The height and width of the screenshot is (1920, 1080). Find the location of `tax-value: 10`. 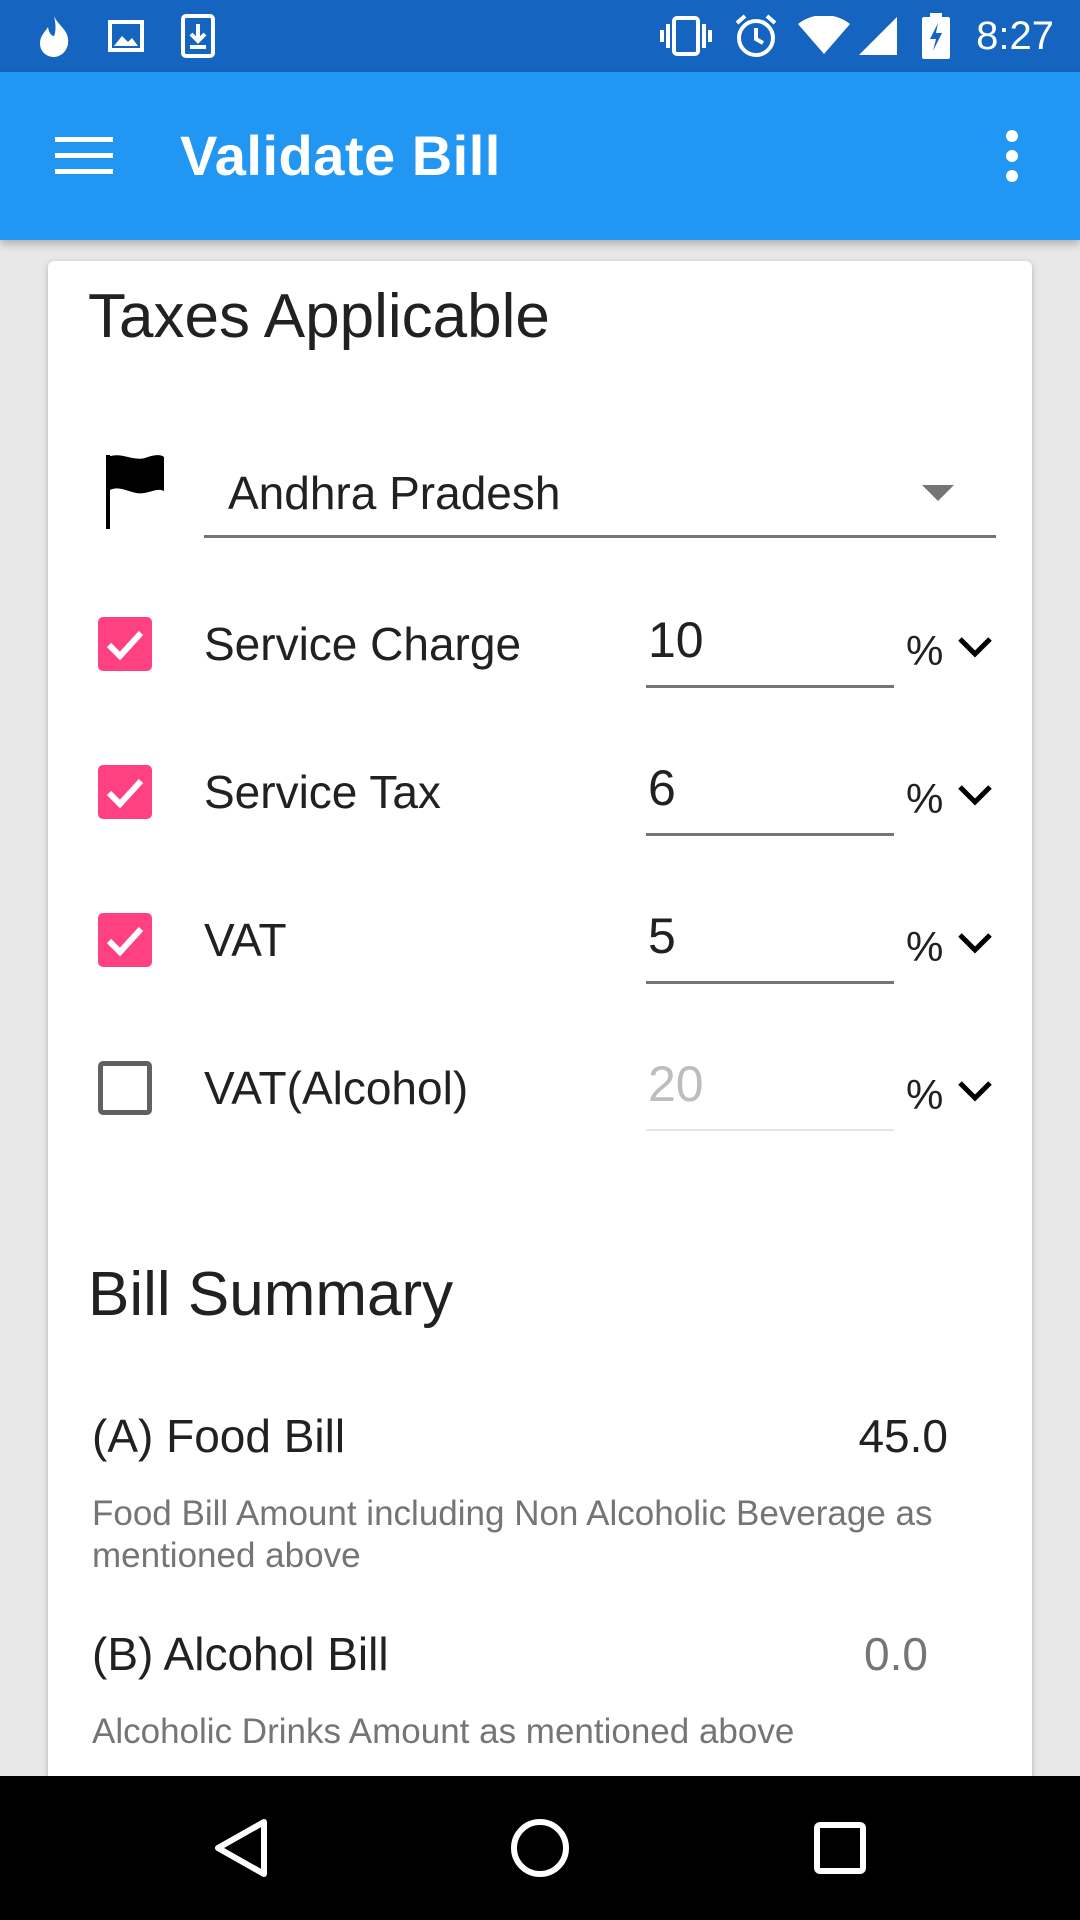

tax-value: 10 is located at coordinates (676, 640).